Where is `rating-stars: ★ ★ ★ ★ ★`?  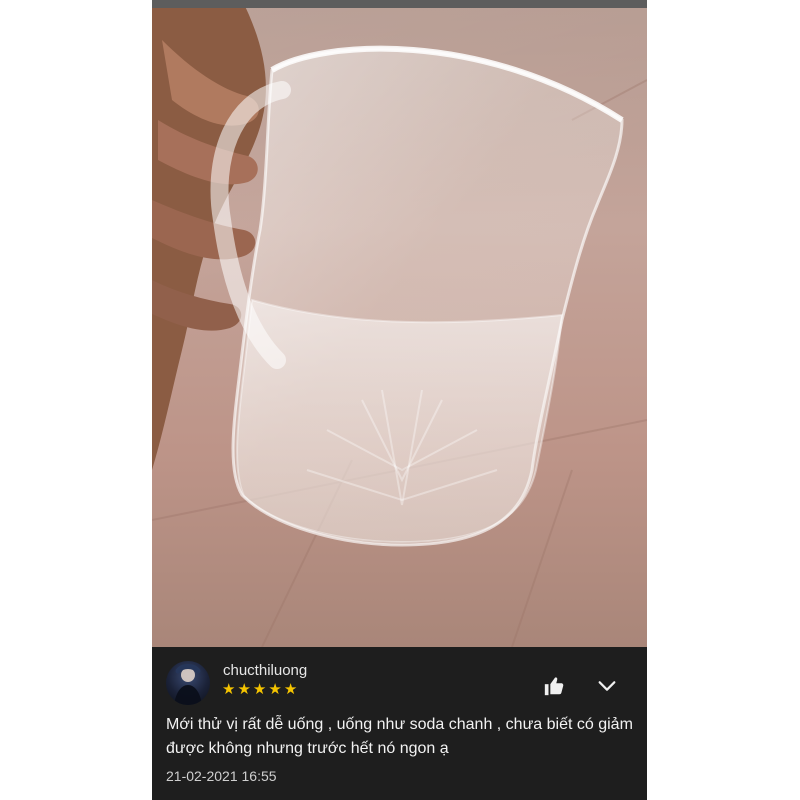
rating-stars: ★ ★ ★ ★ ★ is located at coordinates (259, 690).